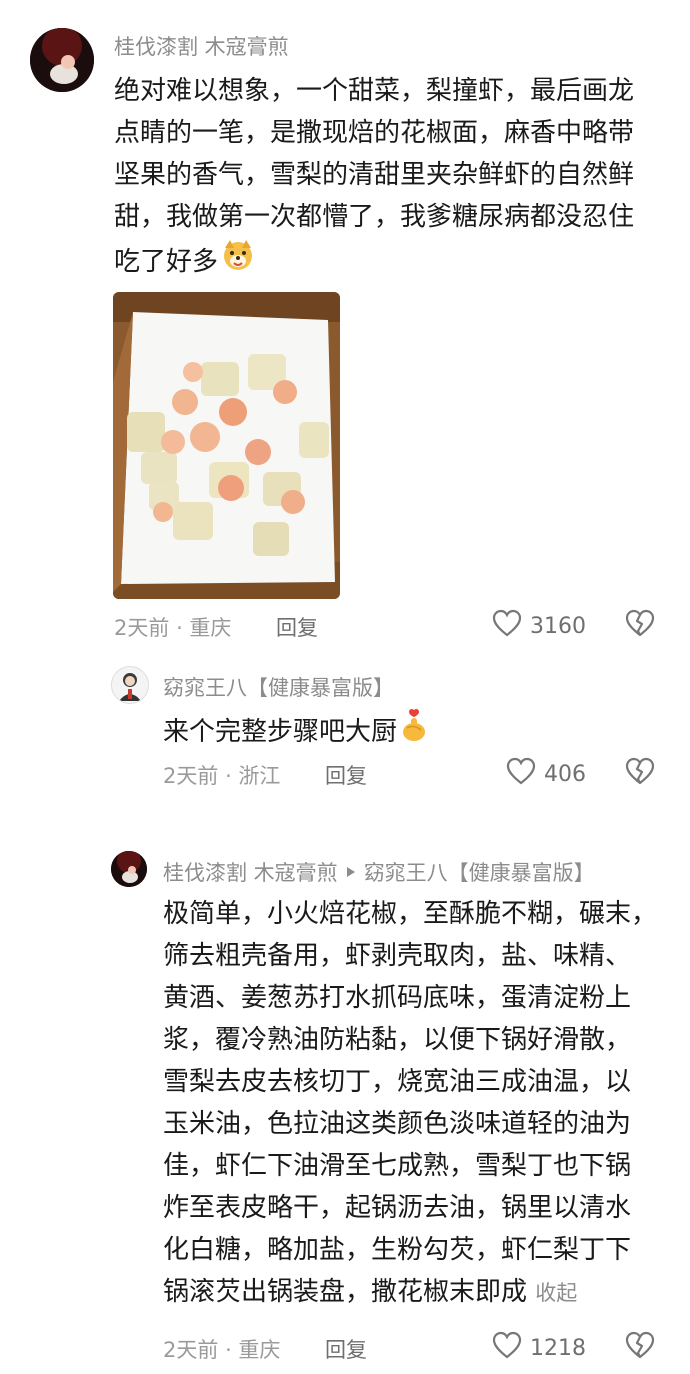  Describe the element at coordinates (166, 261) in the screenshot. I see `comment-line: 吃了好多` at that location.